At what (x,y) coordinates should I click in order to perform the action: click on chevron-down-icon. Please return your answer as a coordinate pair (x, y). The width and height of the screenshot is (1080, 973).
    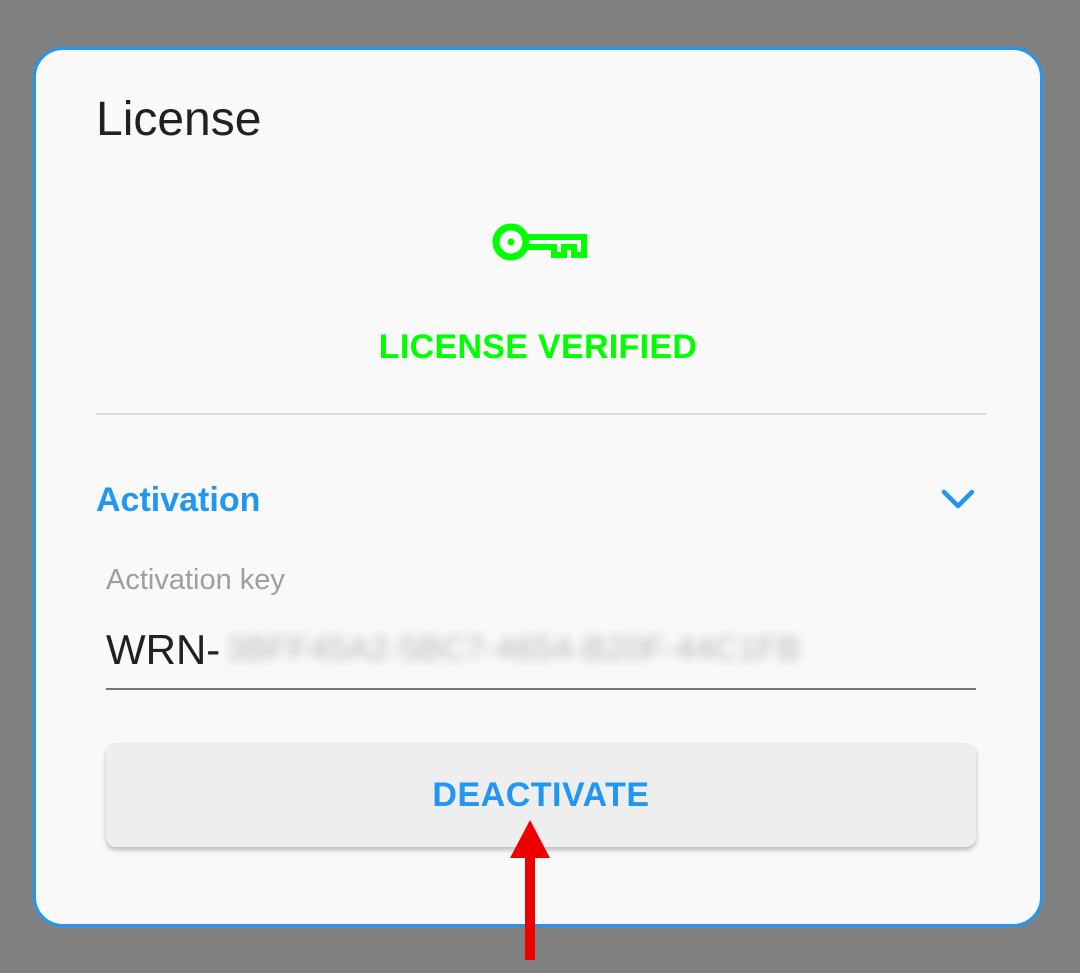
    Looking at the image, I should click on (958, 499).